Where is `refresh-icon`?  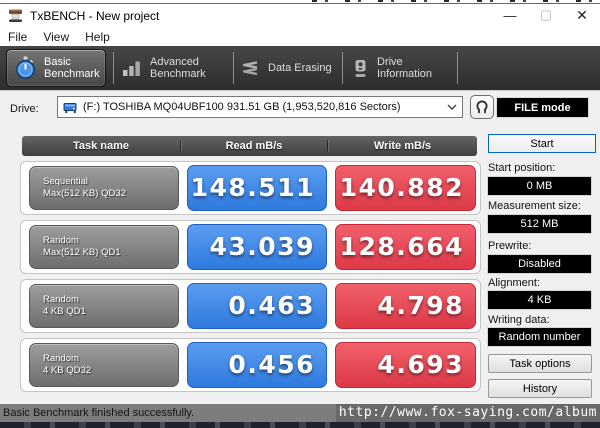 refresh-icon is located at coordinates (482, 107).